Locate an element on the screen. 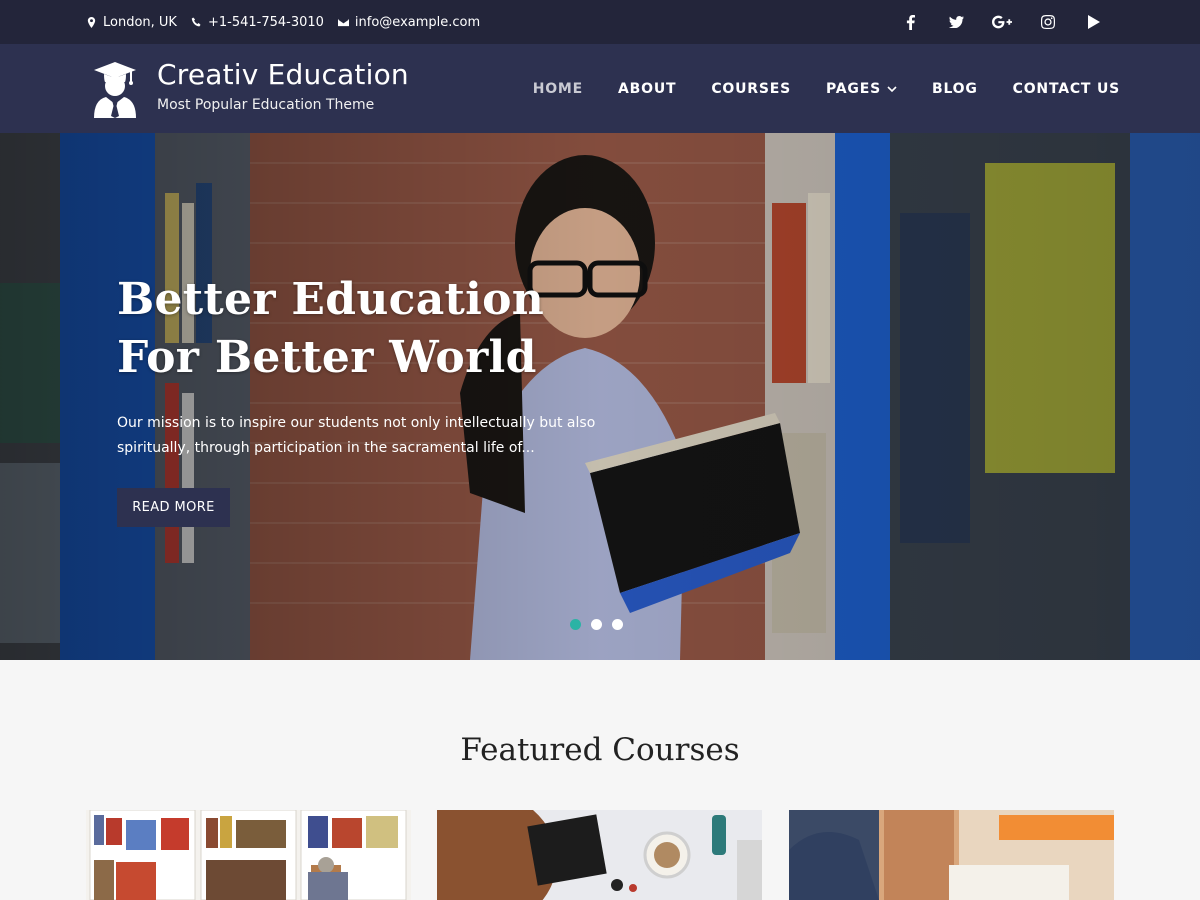 The image size is (1200, 900). main-nav: HOME ABOUT COURSES PAGES BLOG CONTACT US is located at coordinates (826, 88).